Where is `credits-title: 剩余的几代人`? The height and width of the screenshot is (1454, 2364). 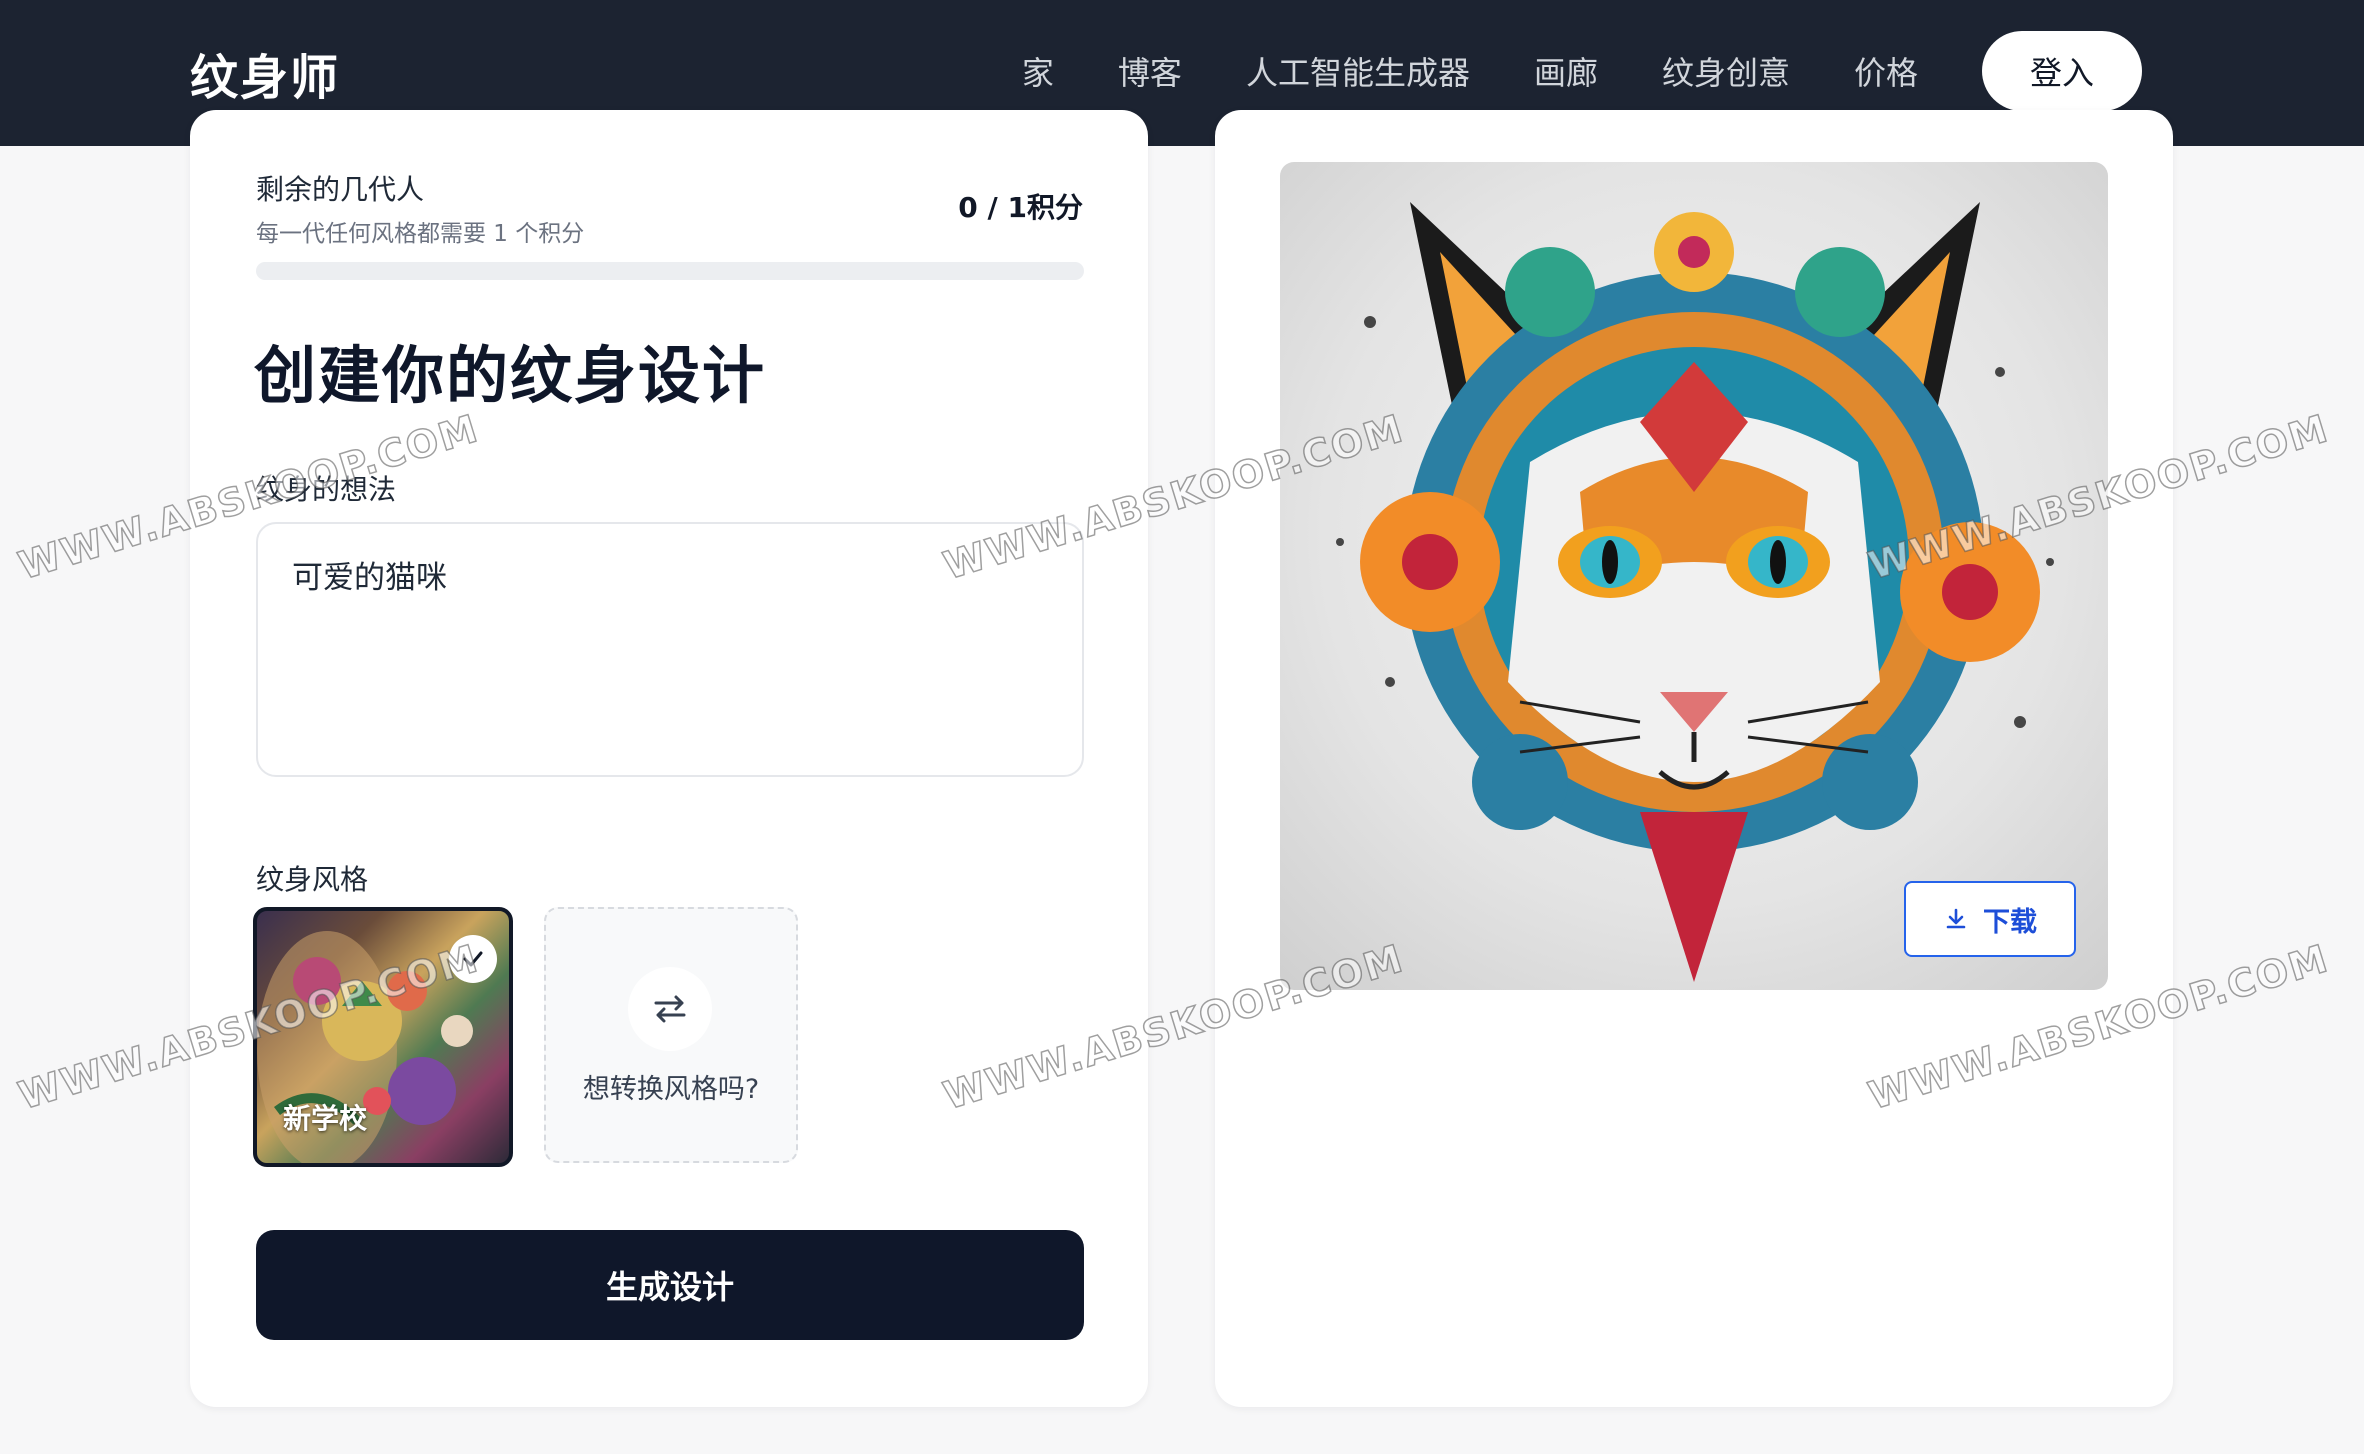
credits-title: 剩余的几代人 is located at coordinates (340, 189).